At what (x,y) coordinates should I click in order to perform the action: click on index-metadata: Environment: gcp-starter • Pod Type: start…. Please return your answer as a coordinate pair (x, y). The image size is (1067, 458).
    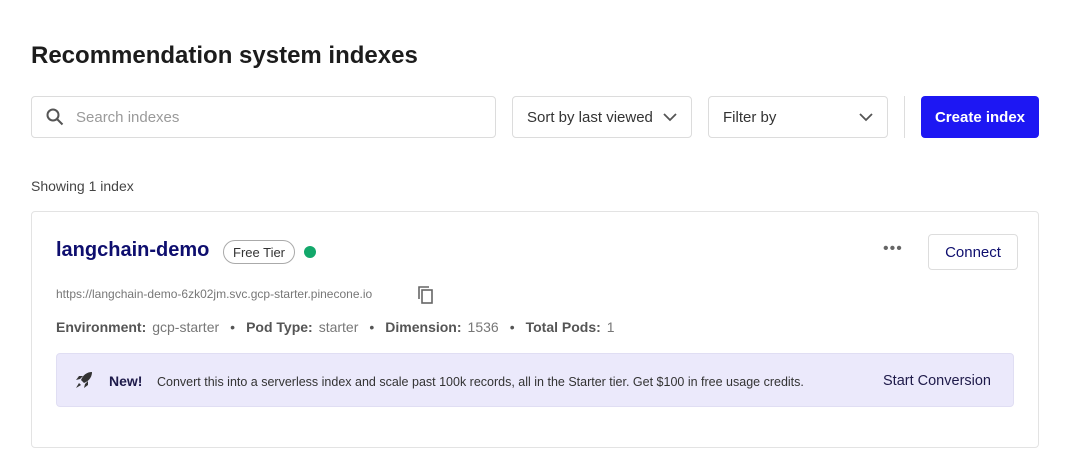
    Looking at the image, I should click on (335, 327).